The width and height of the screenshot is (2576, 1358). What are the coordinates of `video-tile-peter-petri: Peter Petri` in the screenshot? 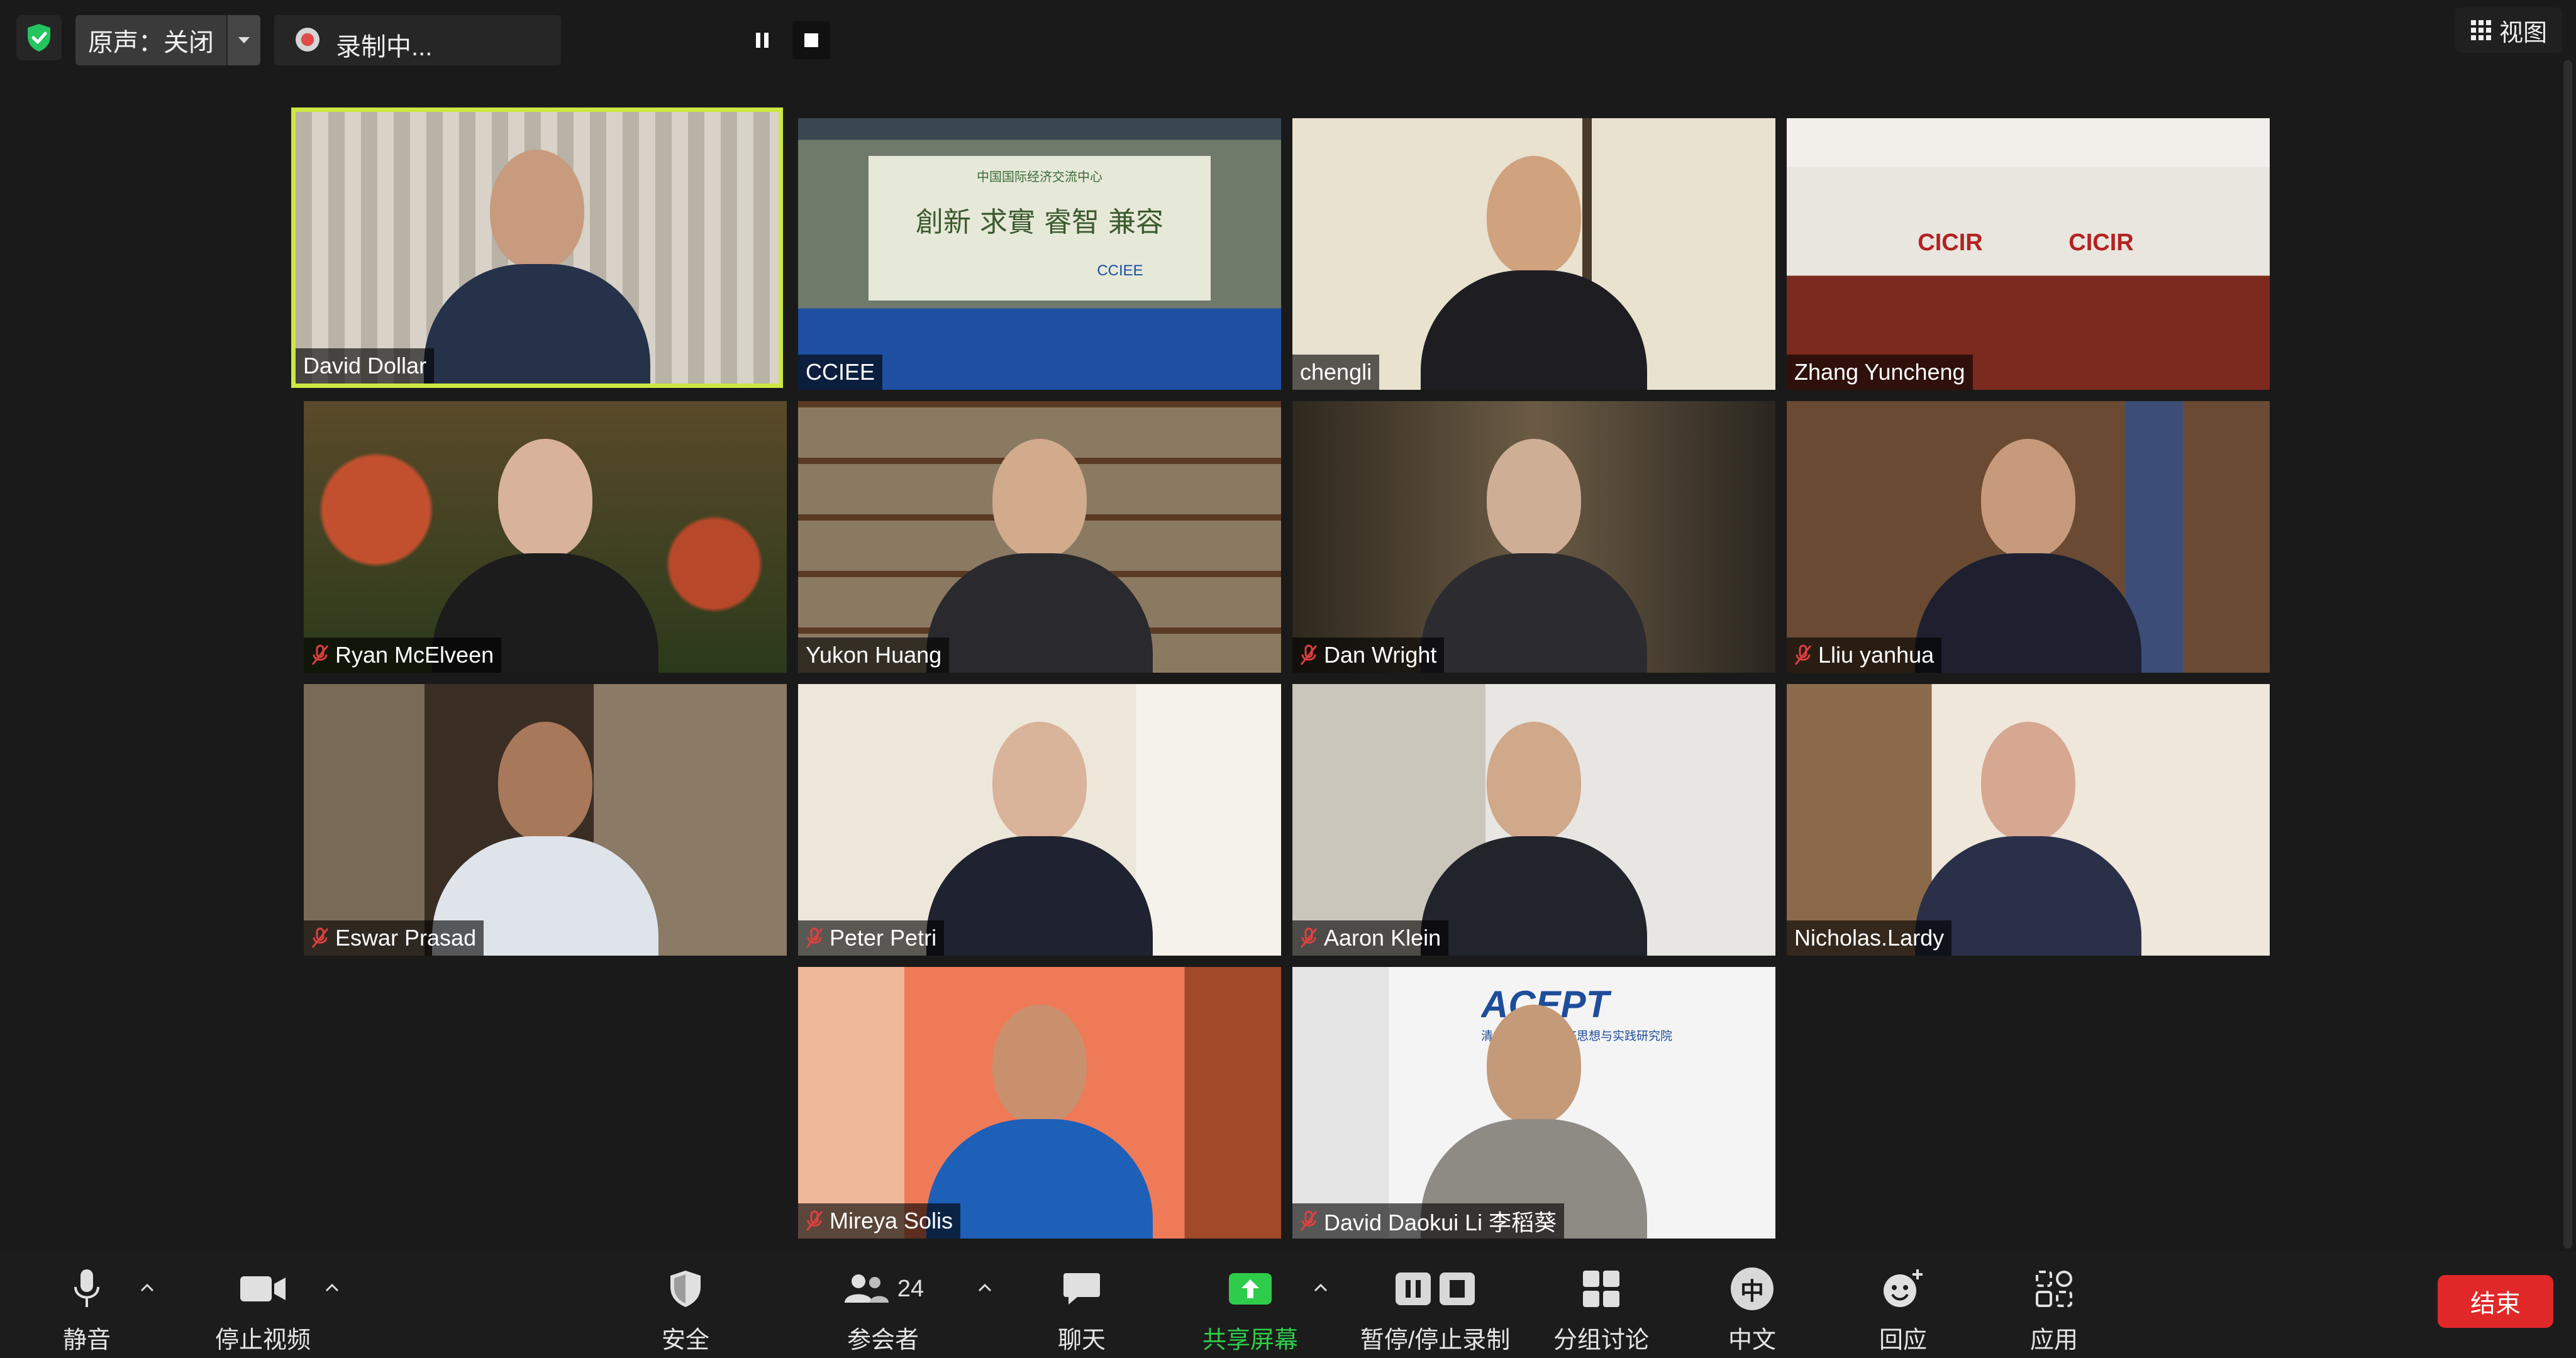 It's located at (1039, 820).